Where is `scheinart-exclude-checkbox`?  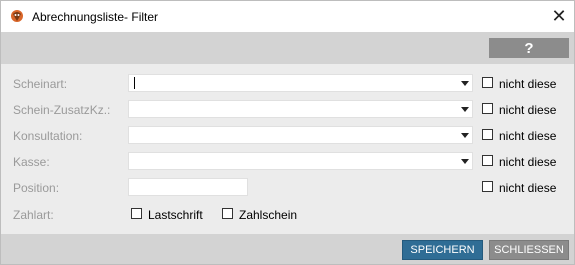
scheinart-exclude-checkbox is located at coordinates (487, 82).